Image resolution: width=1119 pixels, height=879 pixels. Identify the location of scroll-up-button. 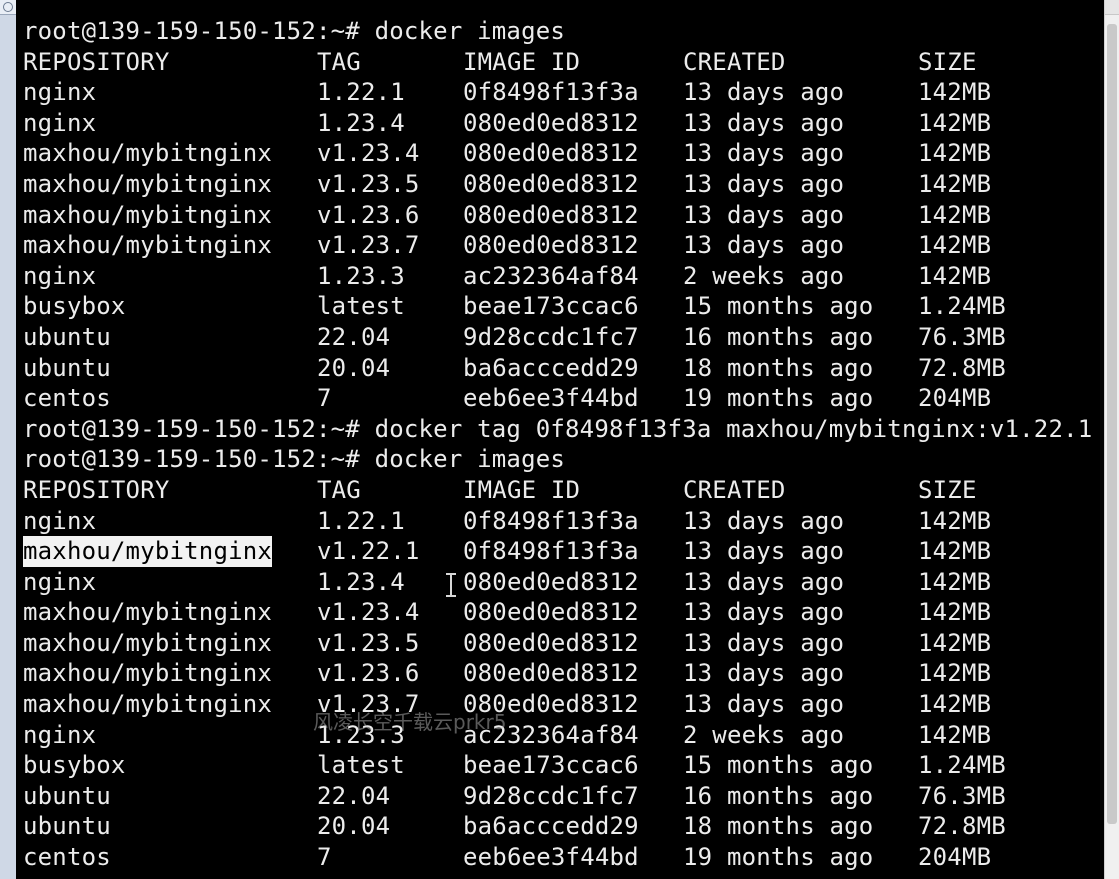
(1112, 7).